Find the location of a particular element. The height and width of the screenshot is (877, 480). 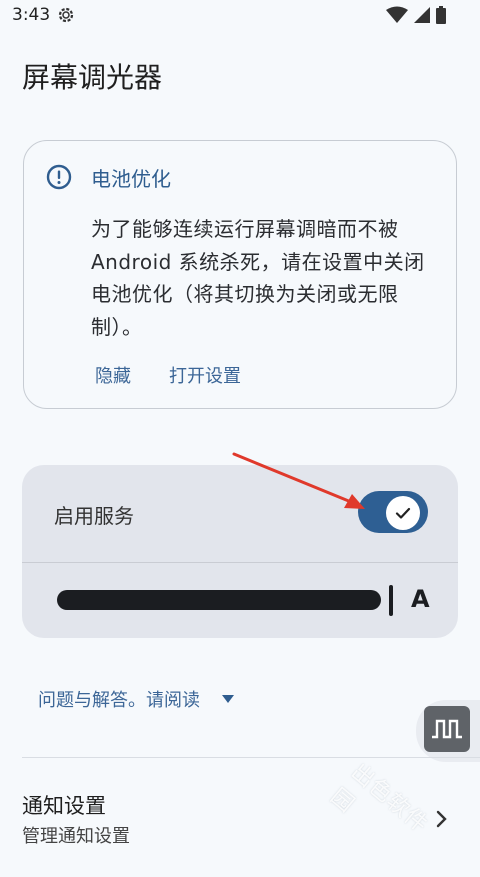

watermark: 出色软件园 is located at coordinates (379, 798).